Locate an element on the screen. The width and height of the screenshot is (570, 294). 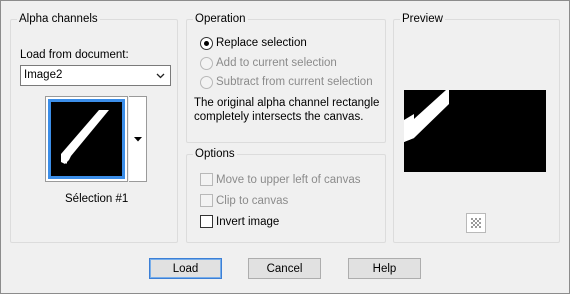
clip-to-canvas-label: Clip to canvas is located at coordinates (252, 201).